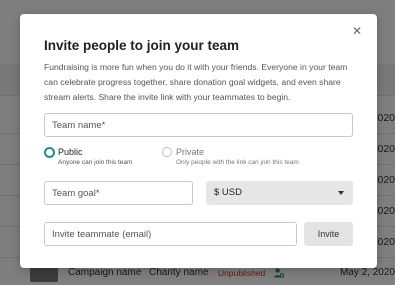  I want to click on currency-select: $ USD, so click(279, 193).